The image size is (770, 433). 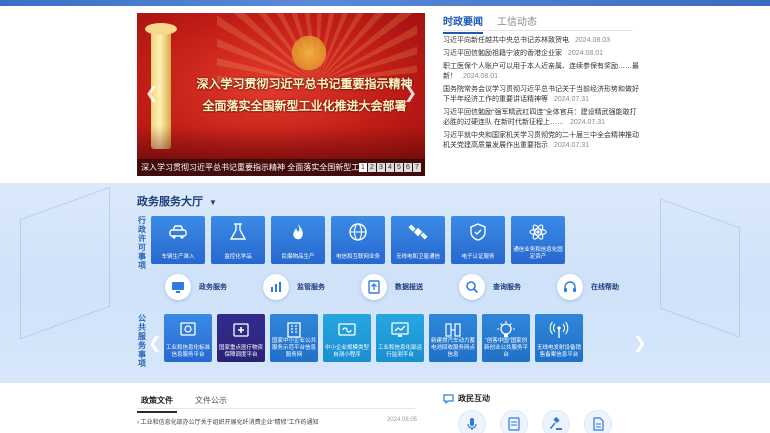 What do you see at coordinates (304, 84) in the screenshot?
I see `banner-title-line1: 深入学习贯彻习近平总书记重要指示精神` at bounding box center [304, 84].